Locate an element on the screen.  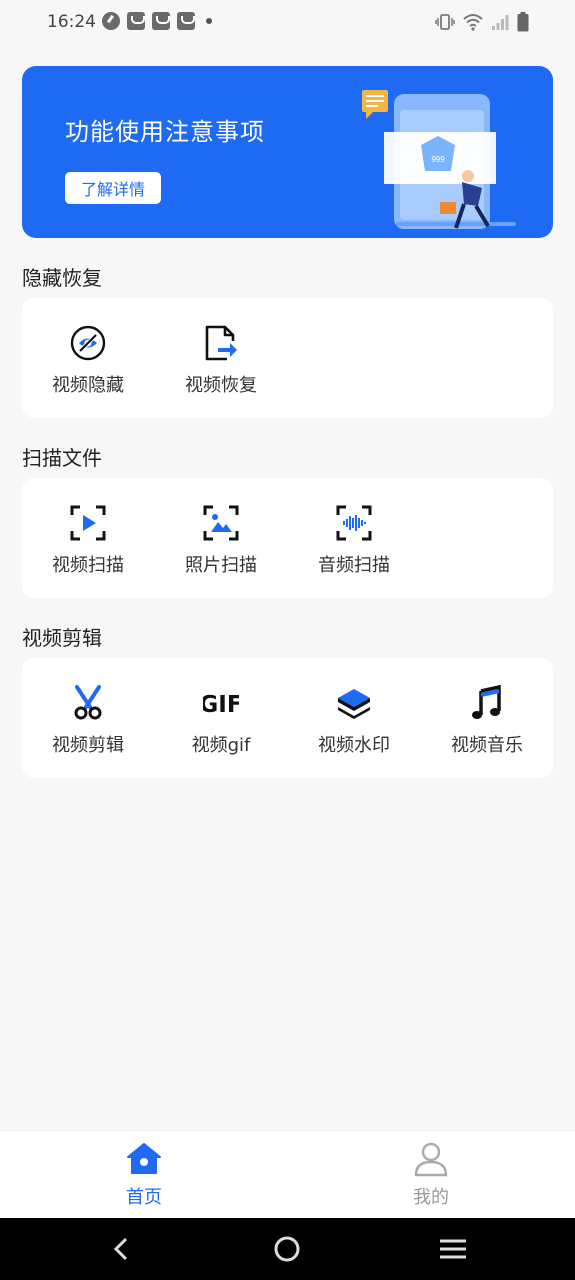
banner-illustration: 999 is located at coordinates (439, 159).